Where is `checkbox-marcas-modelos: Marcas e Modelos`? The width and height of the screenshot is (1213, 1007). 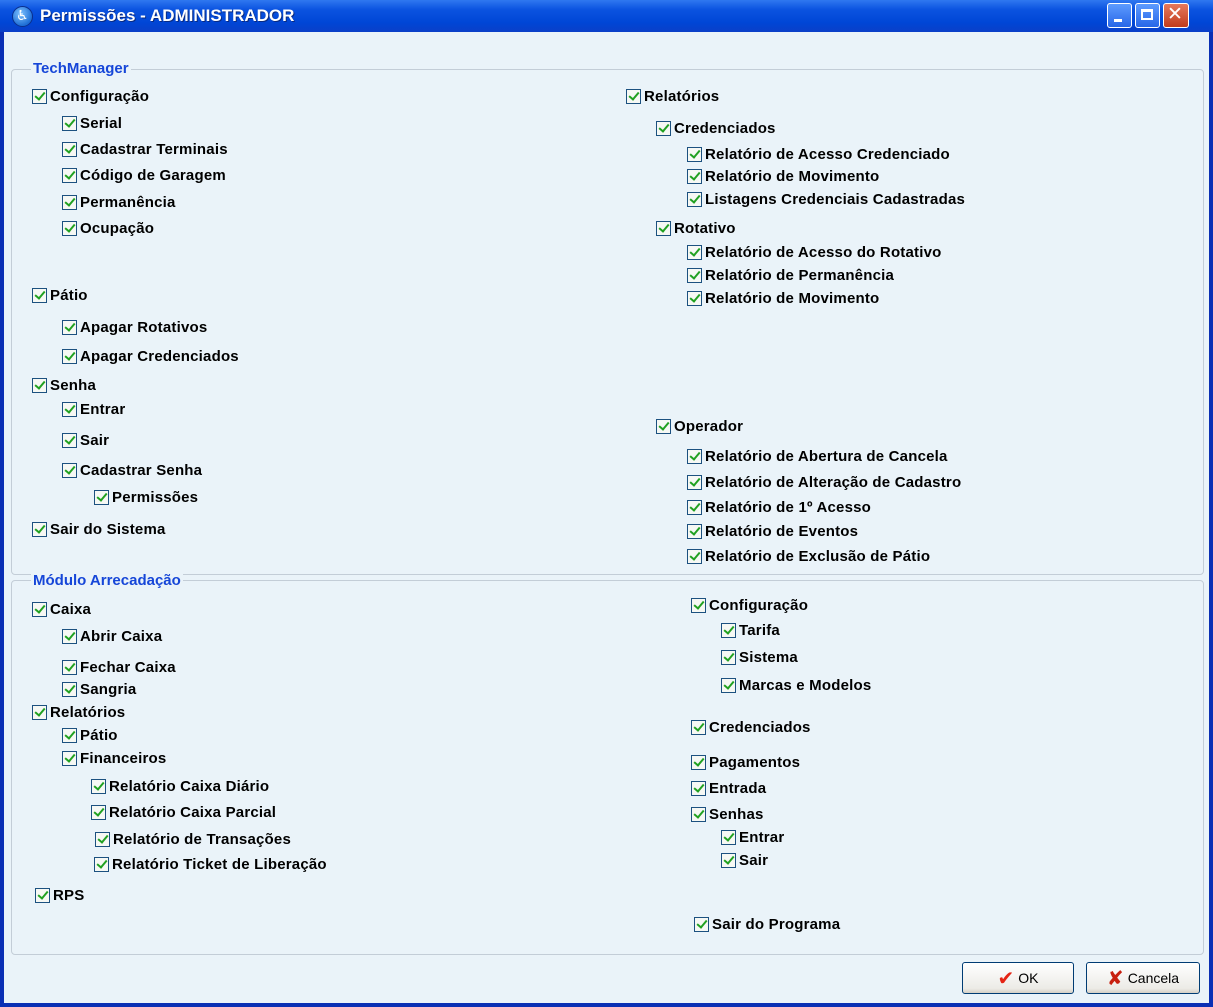
checkbox-marcas-modelos: Marcas e Modelos is located at coordinates (796, 685).